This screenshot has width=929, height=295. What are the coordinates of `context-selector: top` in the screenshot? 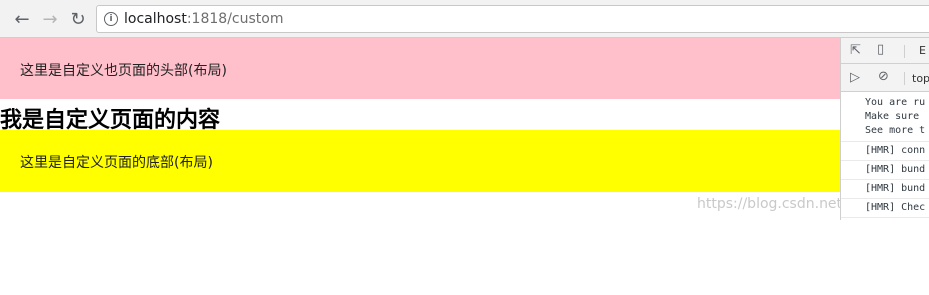 It's located at (920, 78).